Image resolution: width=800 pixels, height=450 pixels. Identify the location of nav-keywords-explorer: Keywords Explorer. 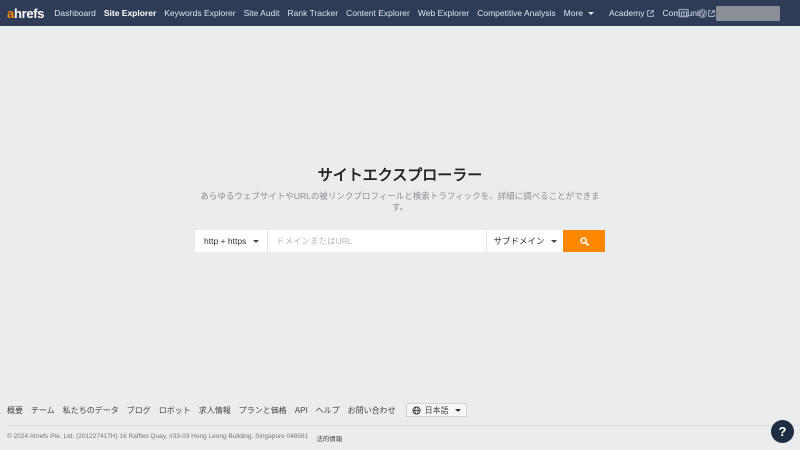
(199, 13).